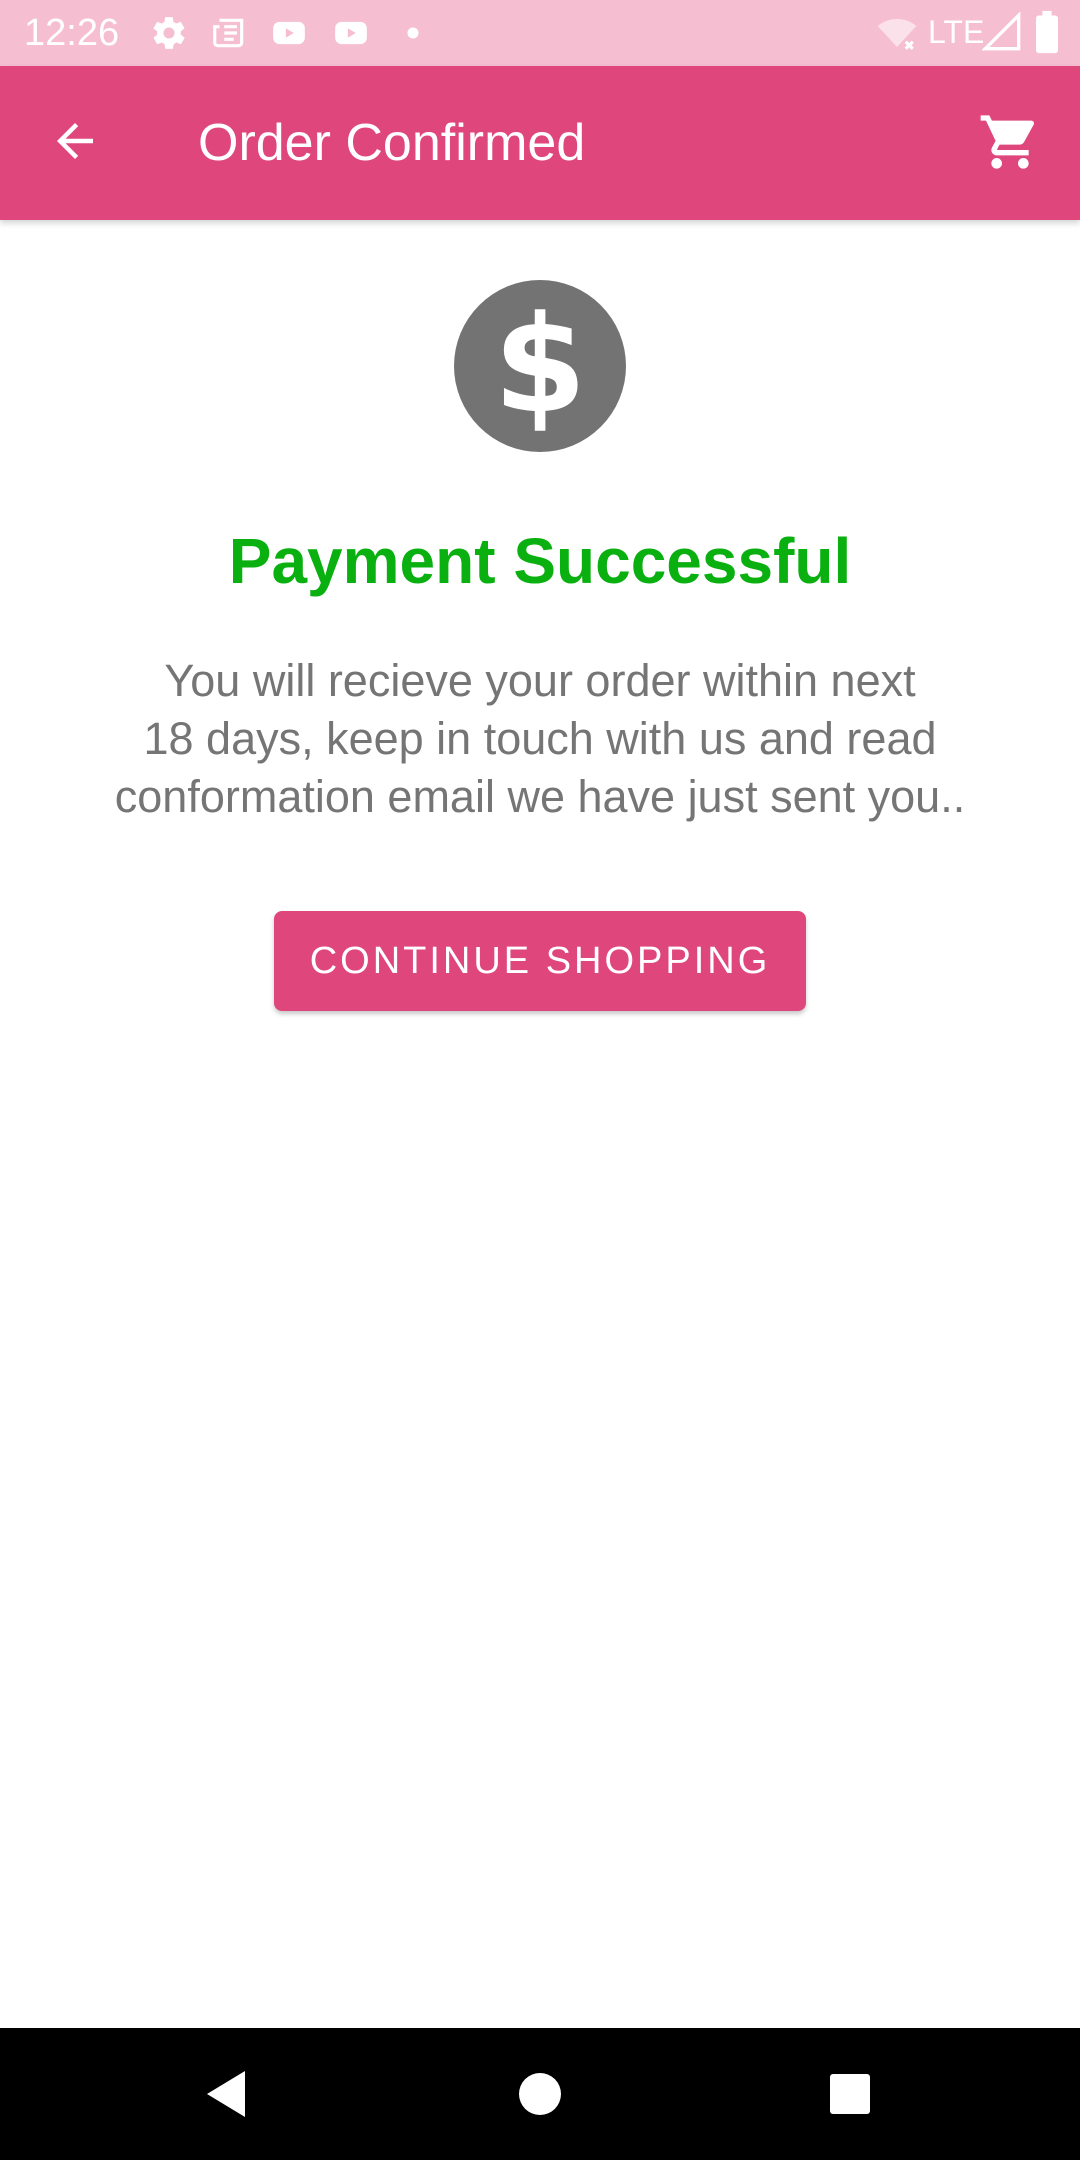 Image resolution: width=1080 pixels, height=2160 pixels. I want to click on home-icon, so click(540, 2094).